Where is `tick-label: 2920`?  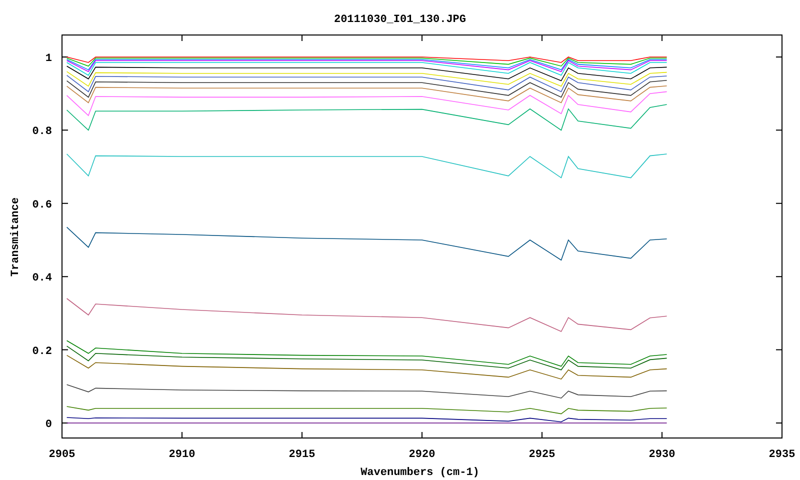
tick-label: 2920 is located at coordinates (422, 455).